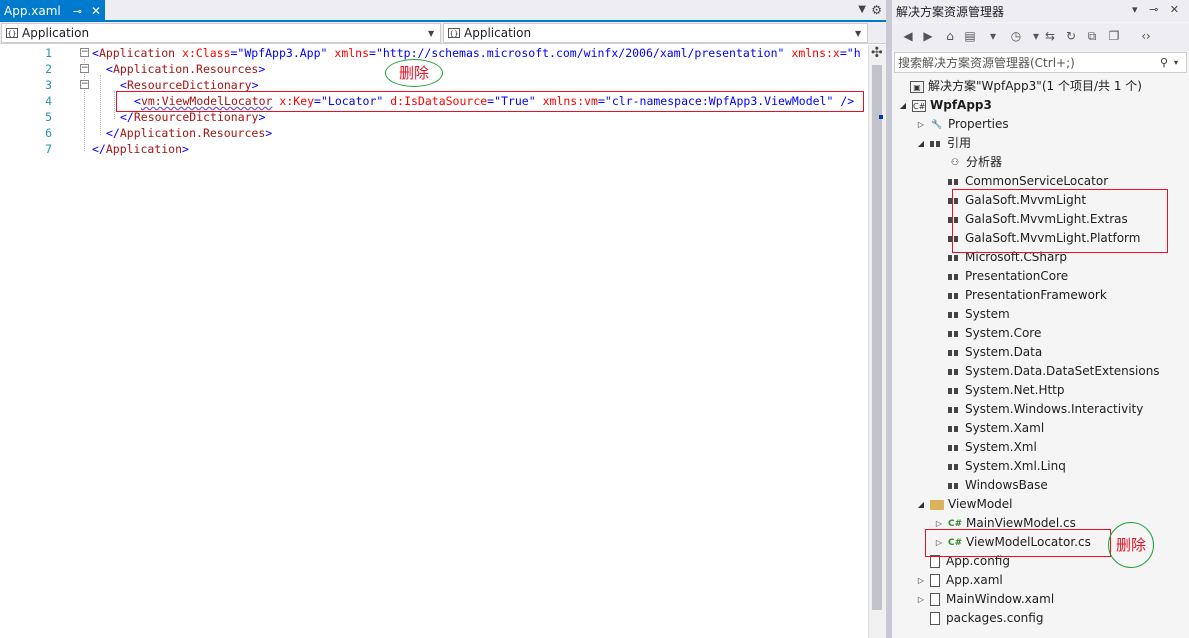 The width and height of the screenshot is (1189, 638). I want to click on wrench-icon: 🔧, so click(937, 124).